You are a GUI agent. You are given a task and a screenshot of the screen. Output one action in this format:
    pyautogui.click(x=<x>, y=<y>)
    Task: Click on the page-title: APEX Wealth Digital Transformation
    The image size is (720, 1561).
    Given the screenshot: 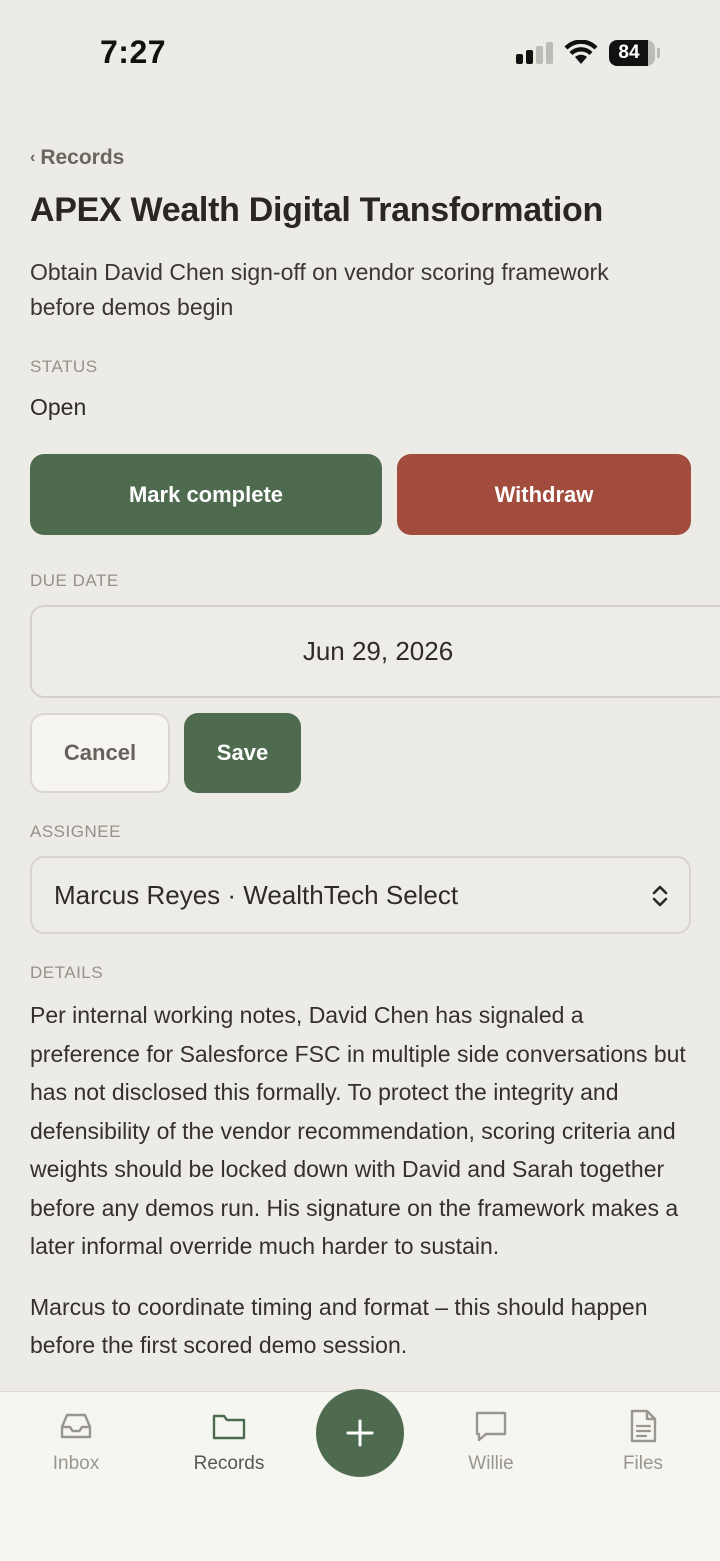 What is the action you would take?
    pyautogui.click(x=316, y=210)
    